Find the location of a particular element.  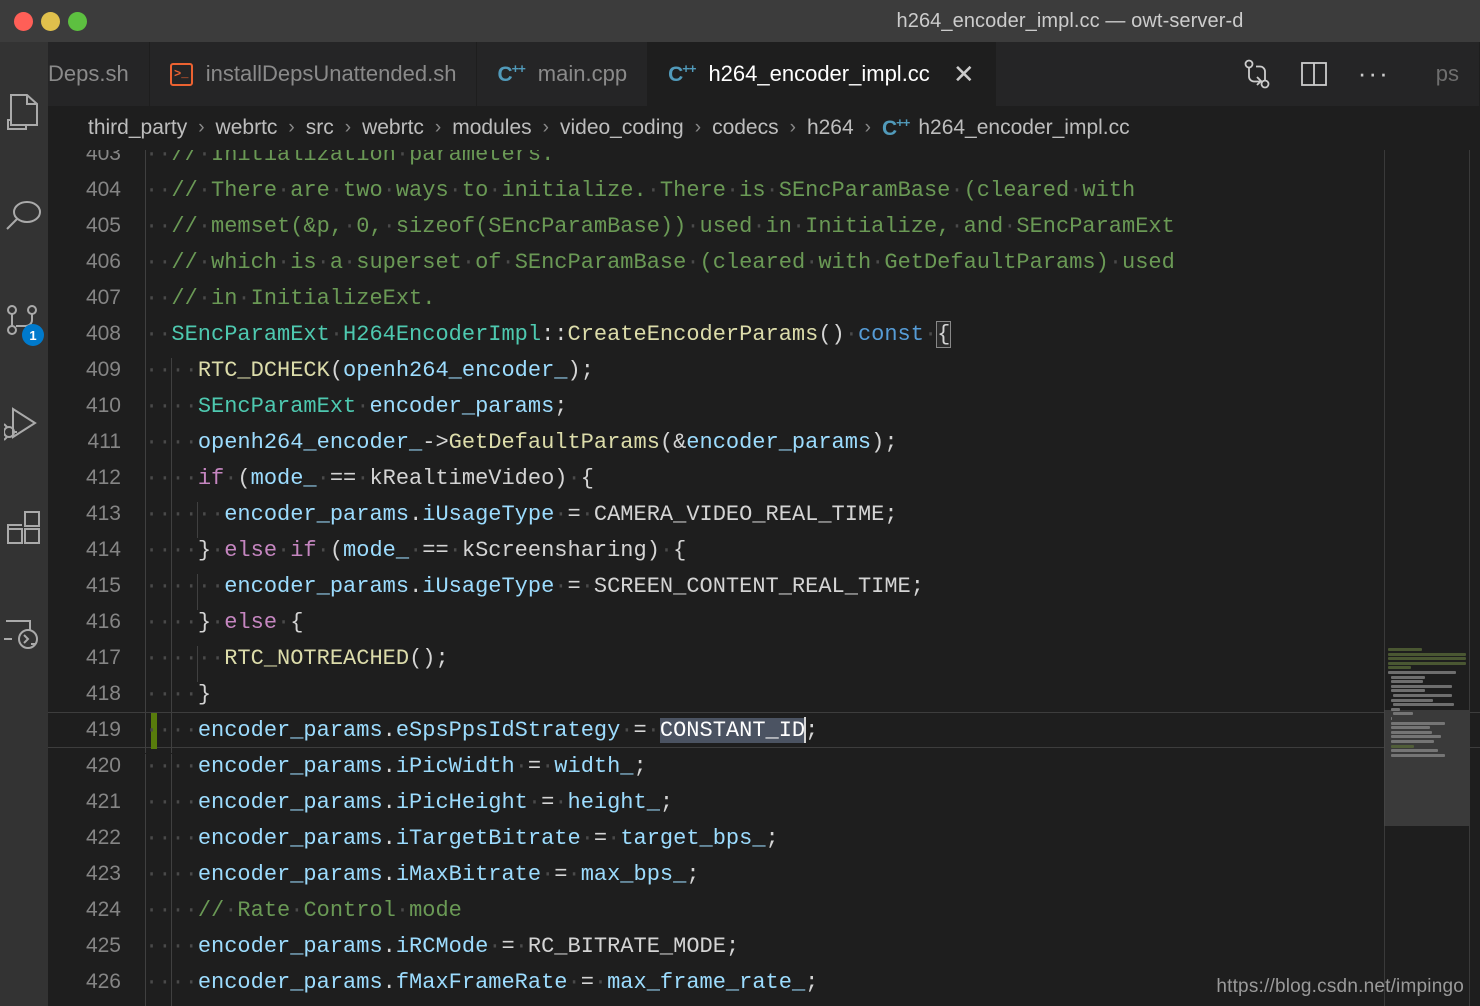

code-text: ··//·Initialization·parameters. is located at coordinates (812, 164).